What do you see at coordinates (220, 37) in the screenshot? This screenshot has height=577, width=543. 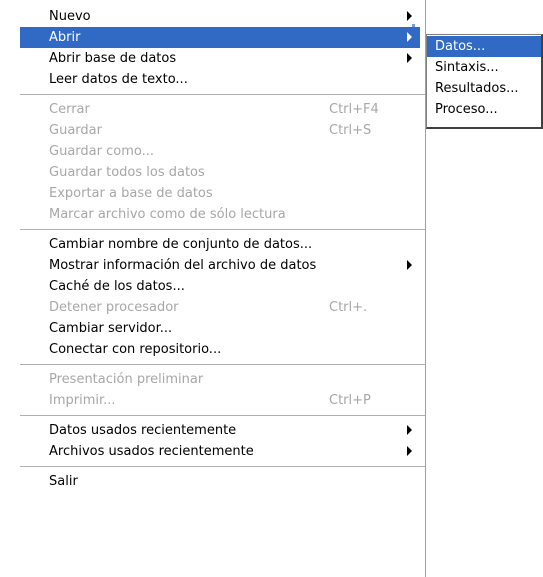 I see `menu-item-abrir: Abrir` at bounding box center [220, 37].